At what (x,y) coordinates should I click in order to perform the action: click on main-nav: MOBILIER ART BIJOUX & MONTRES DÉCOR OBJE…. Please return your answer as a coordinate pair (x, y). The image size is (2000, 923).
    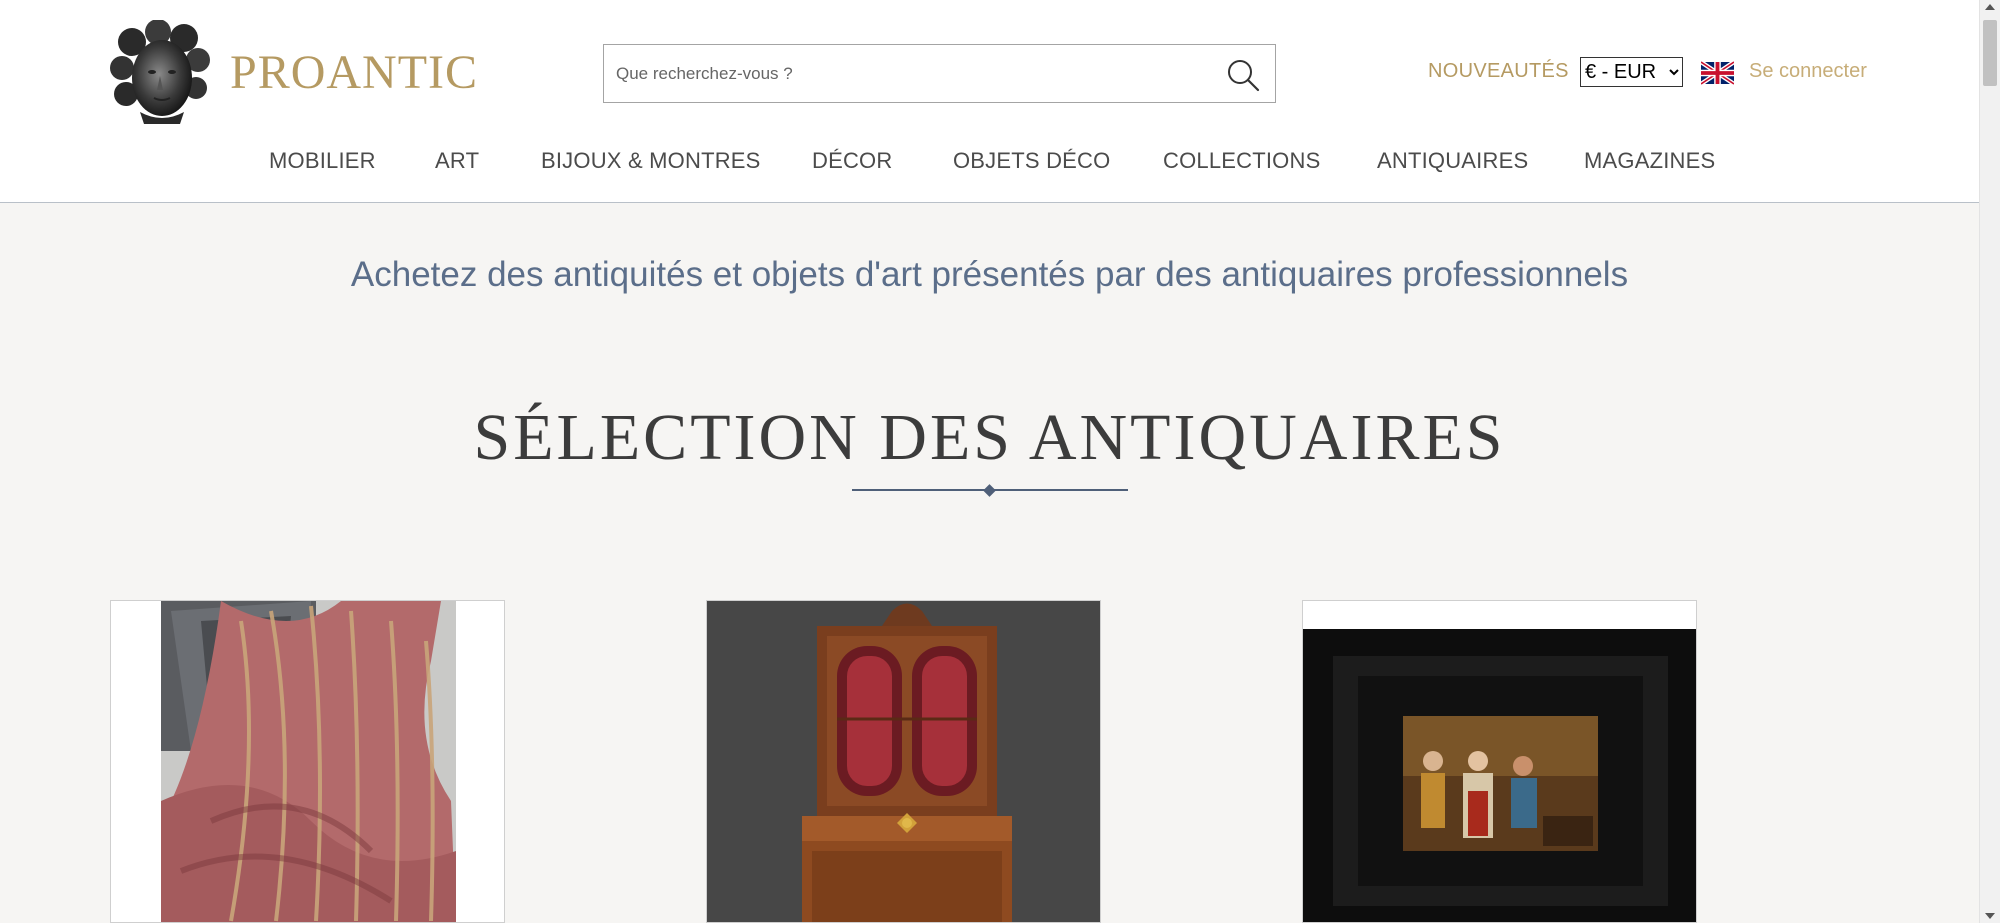
    Looking at the image, I should click on (989, 164).